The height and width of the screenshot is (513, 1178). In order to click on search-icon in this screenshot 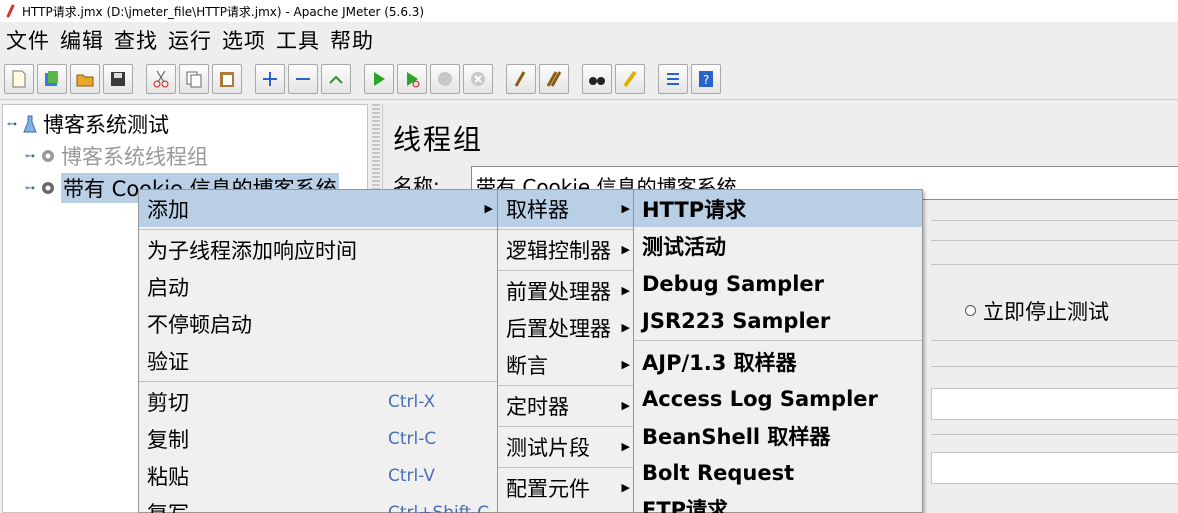, I will do `click(597, 78)`.